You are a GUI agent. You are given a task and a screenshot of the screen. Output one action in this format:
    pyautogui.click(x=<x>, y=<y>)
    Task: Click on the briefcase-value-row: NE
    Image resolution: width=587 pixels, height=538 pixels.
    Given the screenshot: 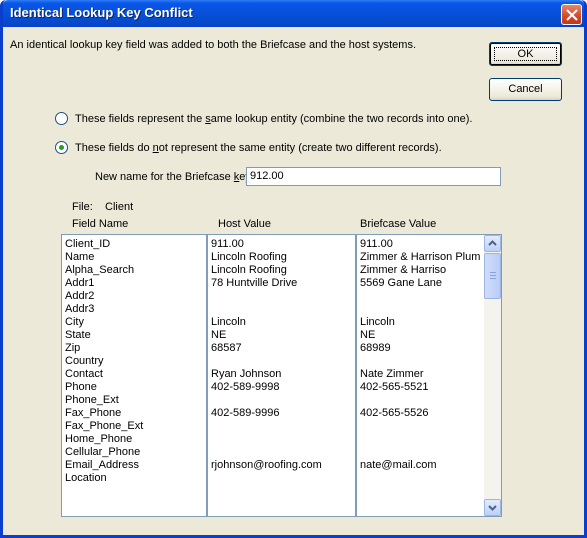 What is the action you would take?
    pyautogui.click(x=368, y=335)
    